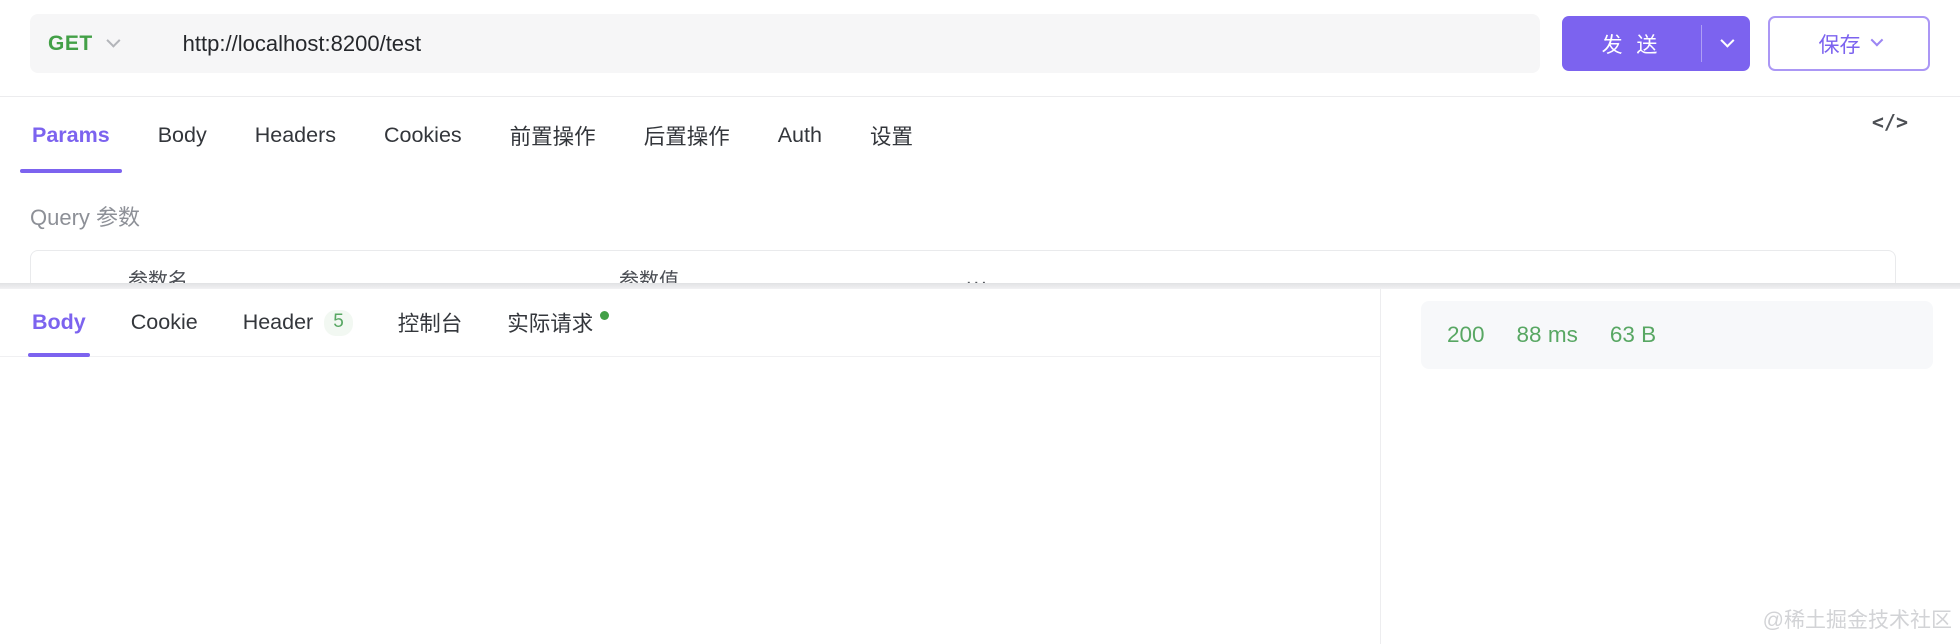 This screenshot has height=644, width=1960. What do you see at coordinates (423, 135) in the screenshot?
I see `tab-cookies: Cookies` at bounding box center [423, 135].